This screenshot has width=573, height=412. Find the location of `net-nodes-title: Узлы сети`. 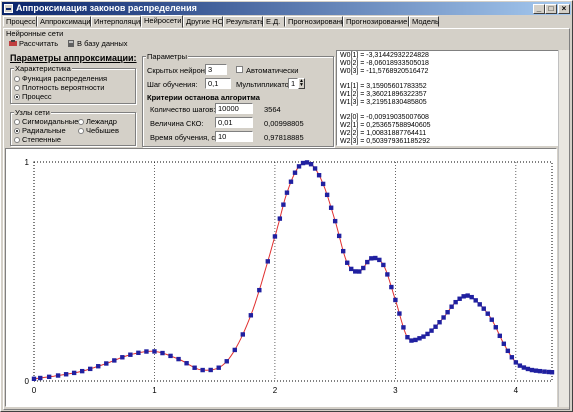

net-nodes-title: Узлы сети is located at coordinates (32, 112).